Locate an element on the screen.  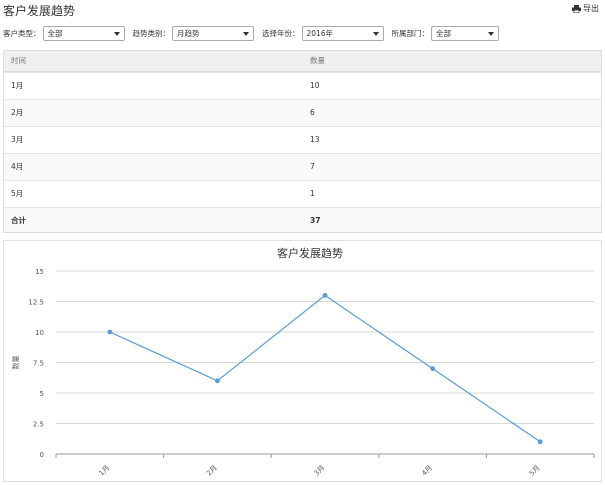
cell-total-label: 合计 is located at coordinates (18, 220).